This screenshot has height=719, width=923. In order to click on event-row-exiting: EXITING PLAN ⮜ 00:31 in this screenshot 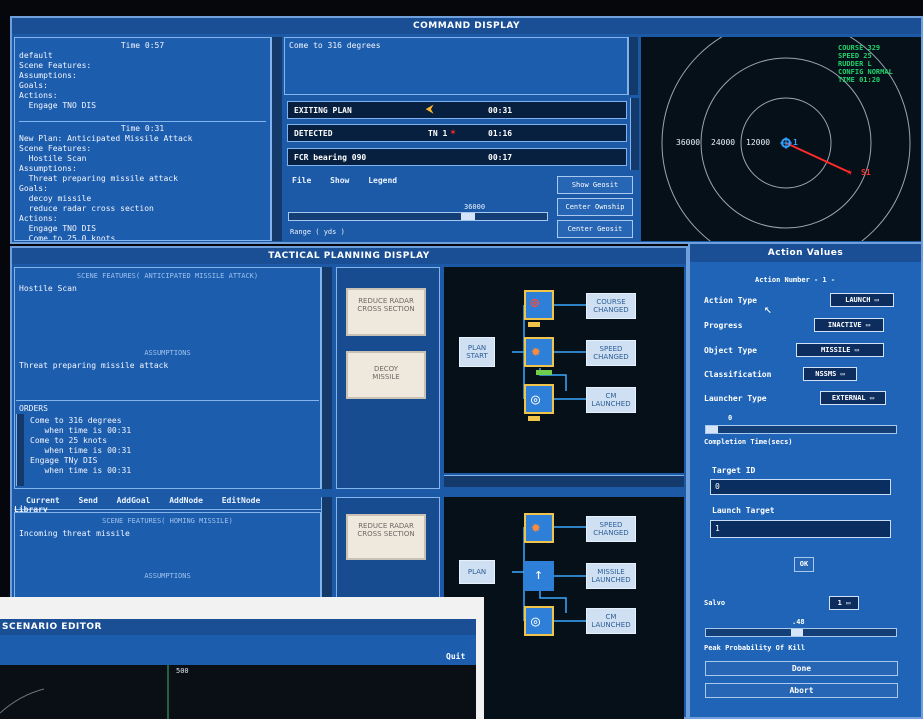, I will do `click(457, 110)`.